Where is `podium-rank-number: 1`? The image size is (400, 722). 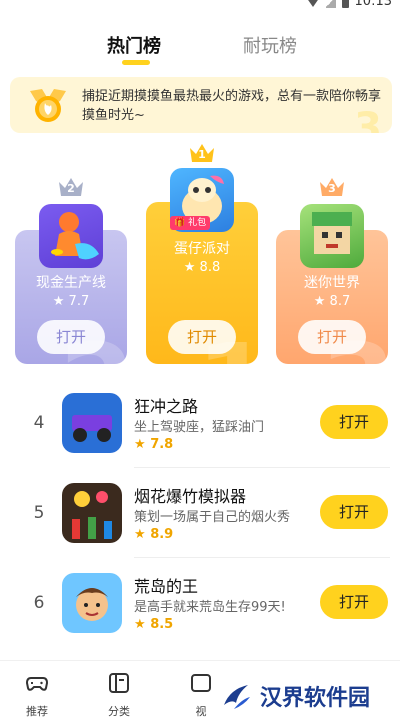
podium-rank-number: 1 is located at coordinates (202, 154).